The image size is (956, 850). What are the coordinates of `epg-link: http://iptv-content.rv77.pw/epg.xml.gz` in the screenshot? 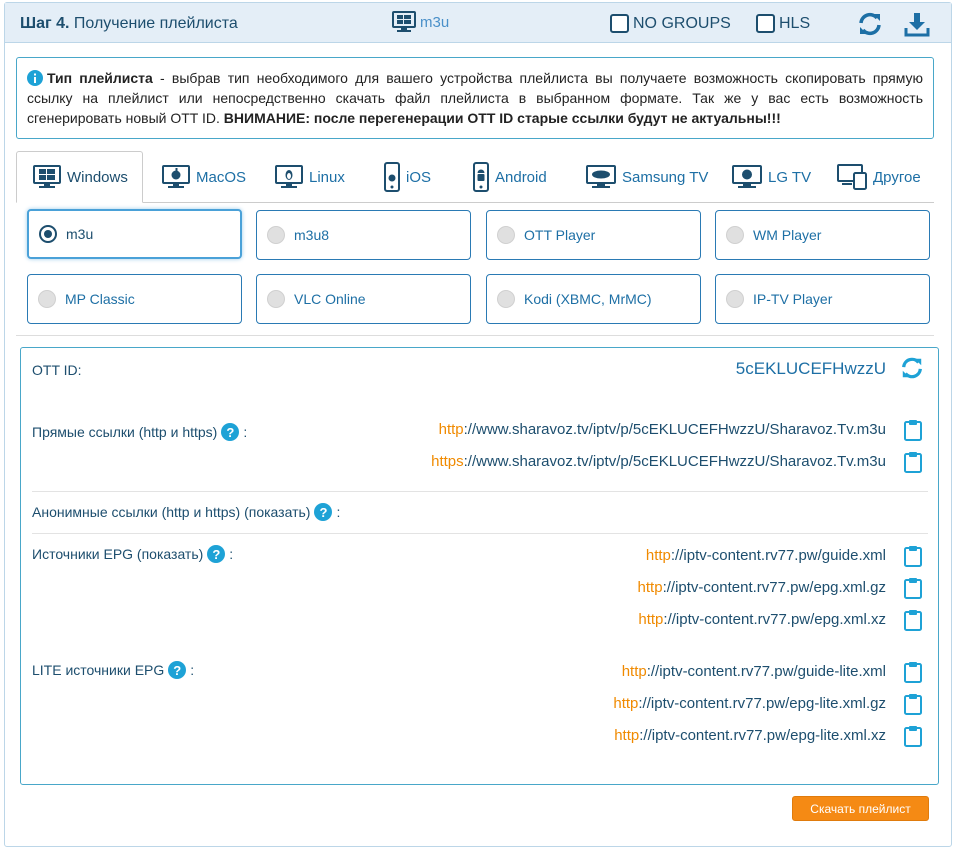 It's located at (762, 587).